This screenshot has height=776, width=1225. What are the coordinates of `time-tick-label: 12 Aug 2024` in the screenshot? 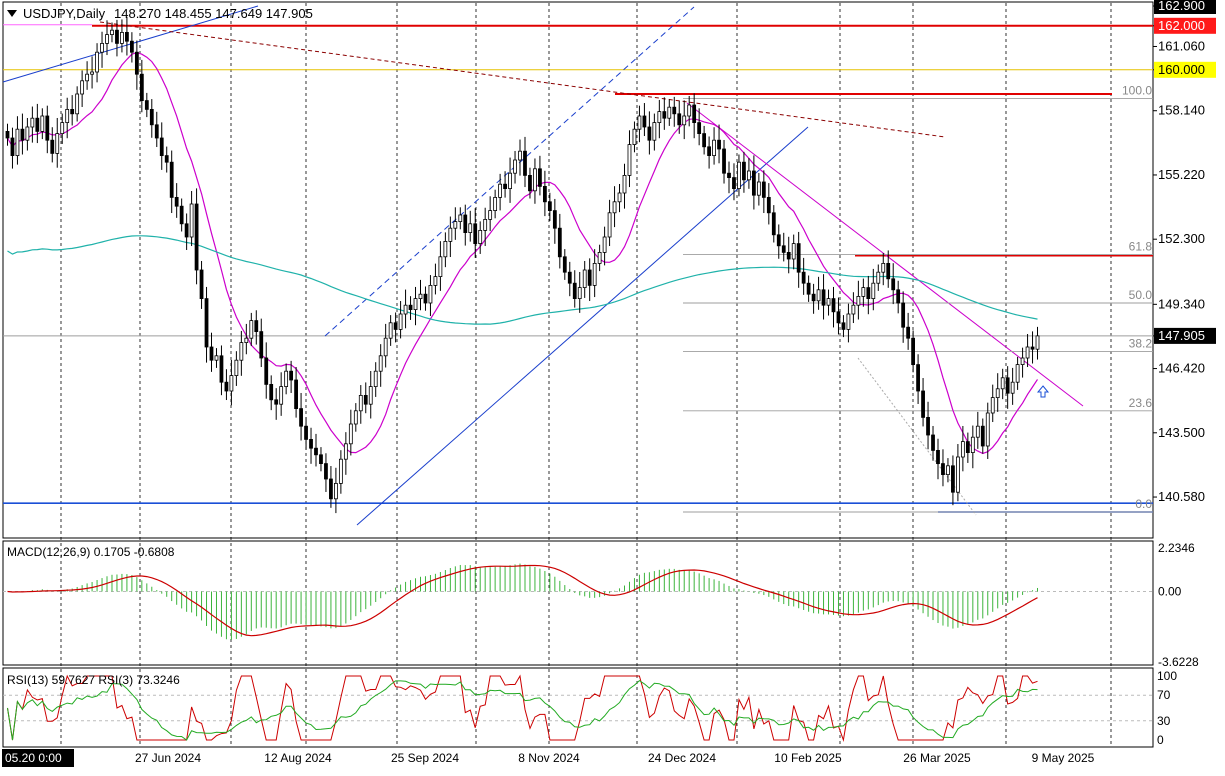 It's located at (298, 758).